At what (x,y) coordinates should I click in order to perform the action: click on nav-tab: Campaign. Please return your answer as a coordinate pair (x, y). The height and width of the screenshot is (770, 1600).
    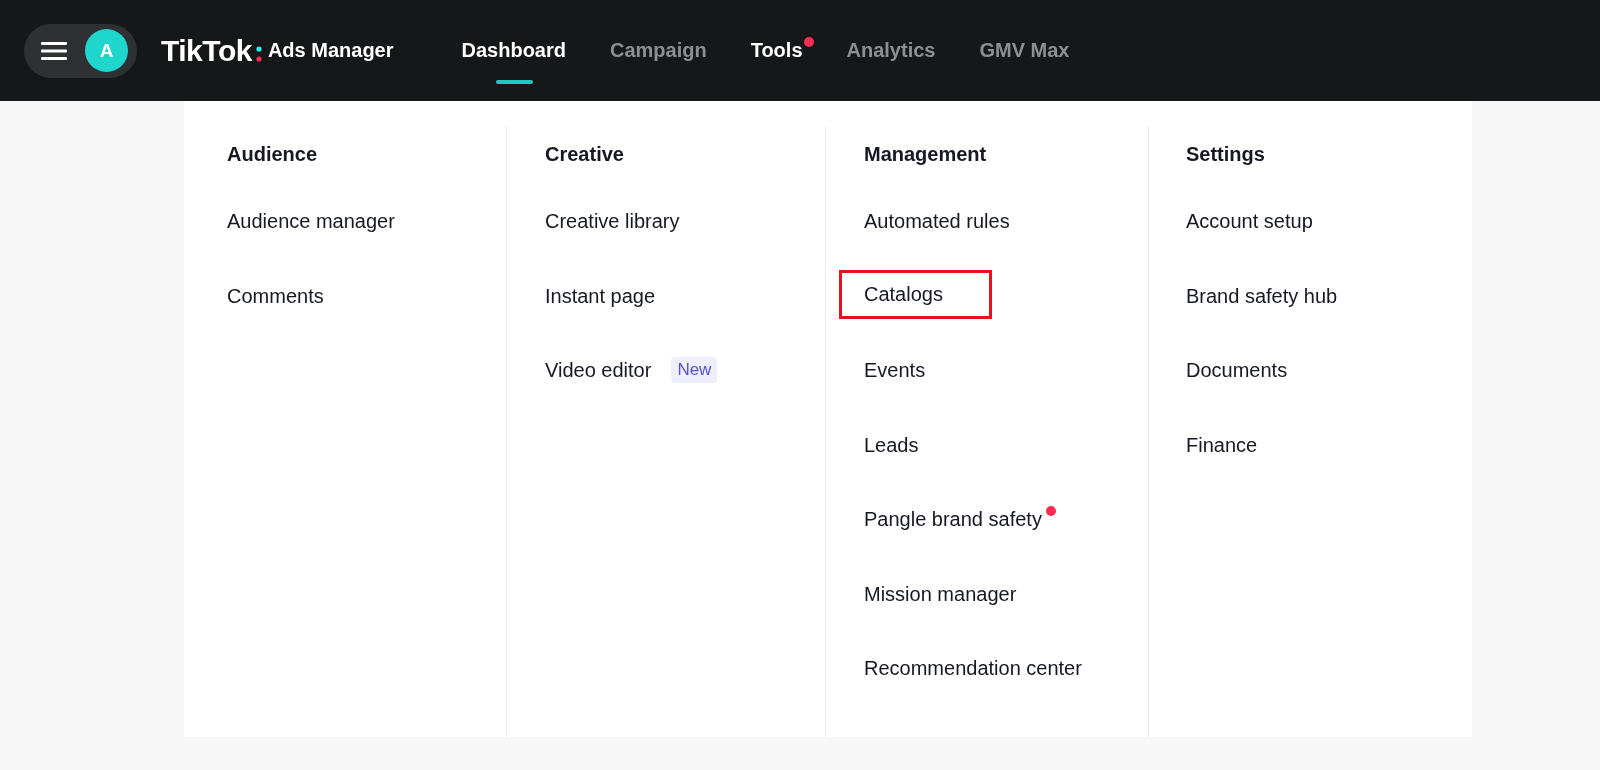
    Looking at the image, I should click on (664, 50).